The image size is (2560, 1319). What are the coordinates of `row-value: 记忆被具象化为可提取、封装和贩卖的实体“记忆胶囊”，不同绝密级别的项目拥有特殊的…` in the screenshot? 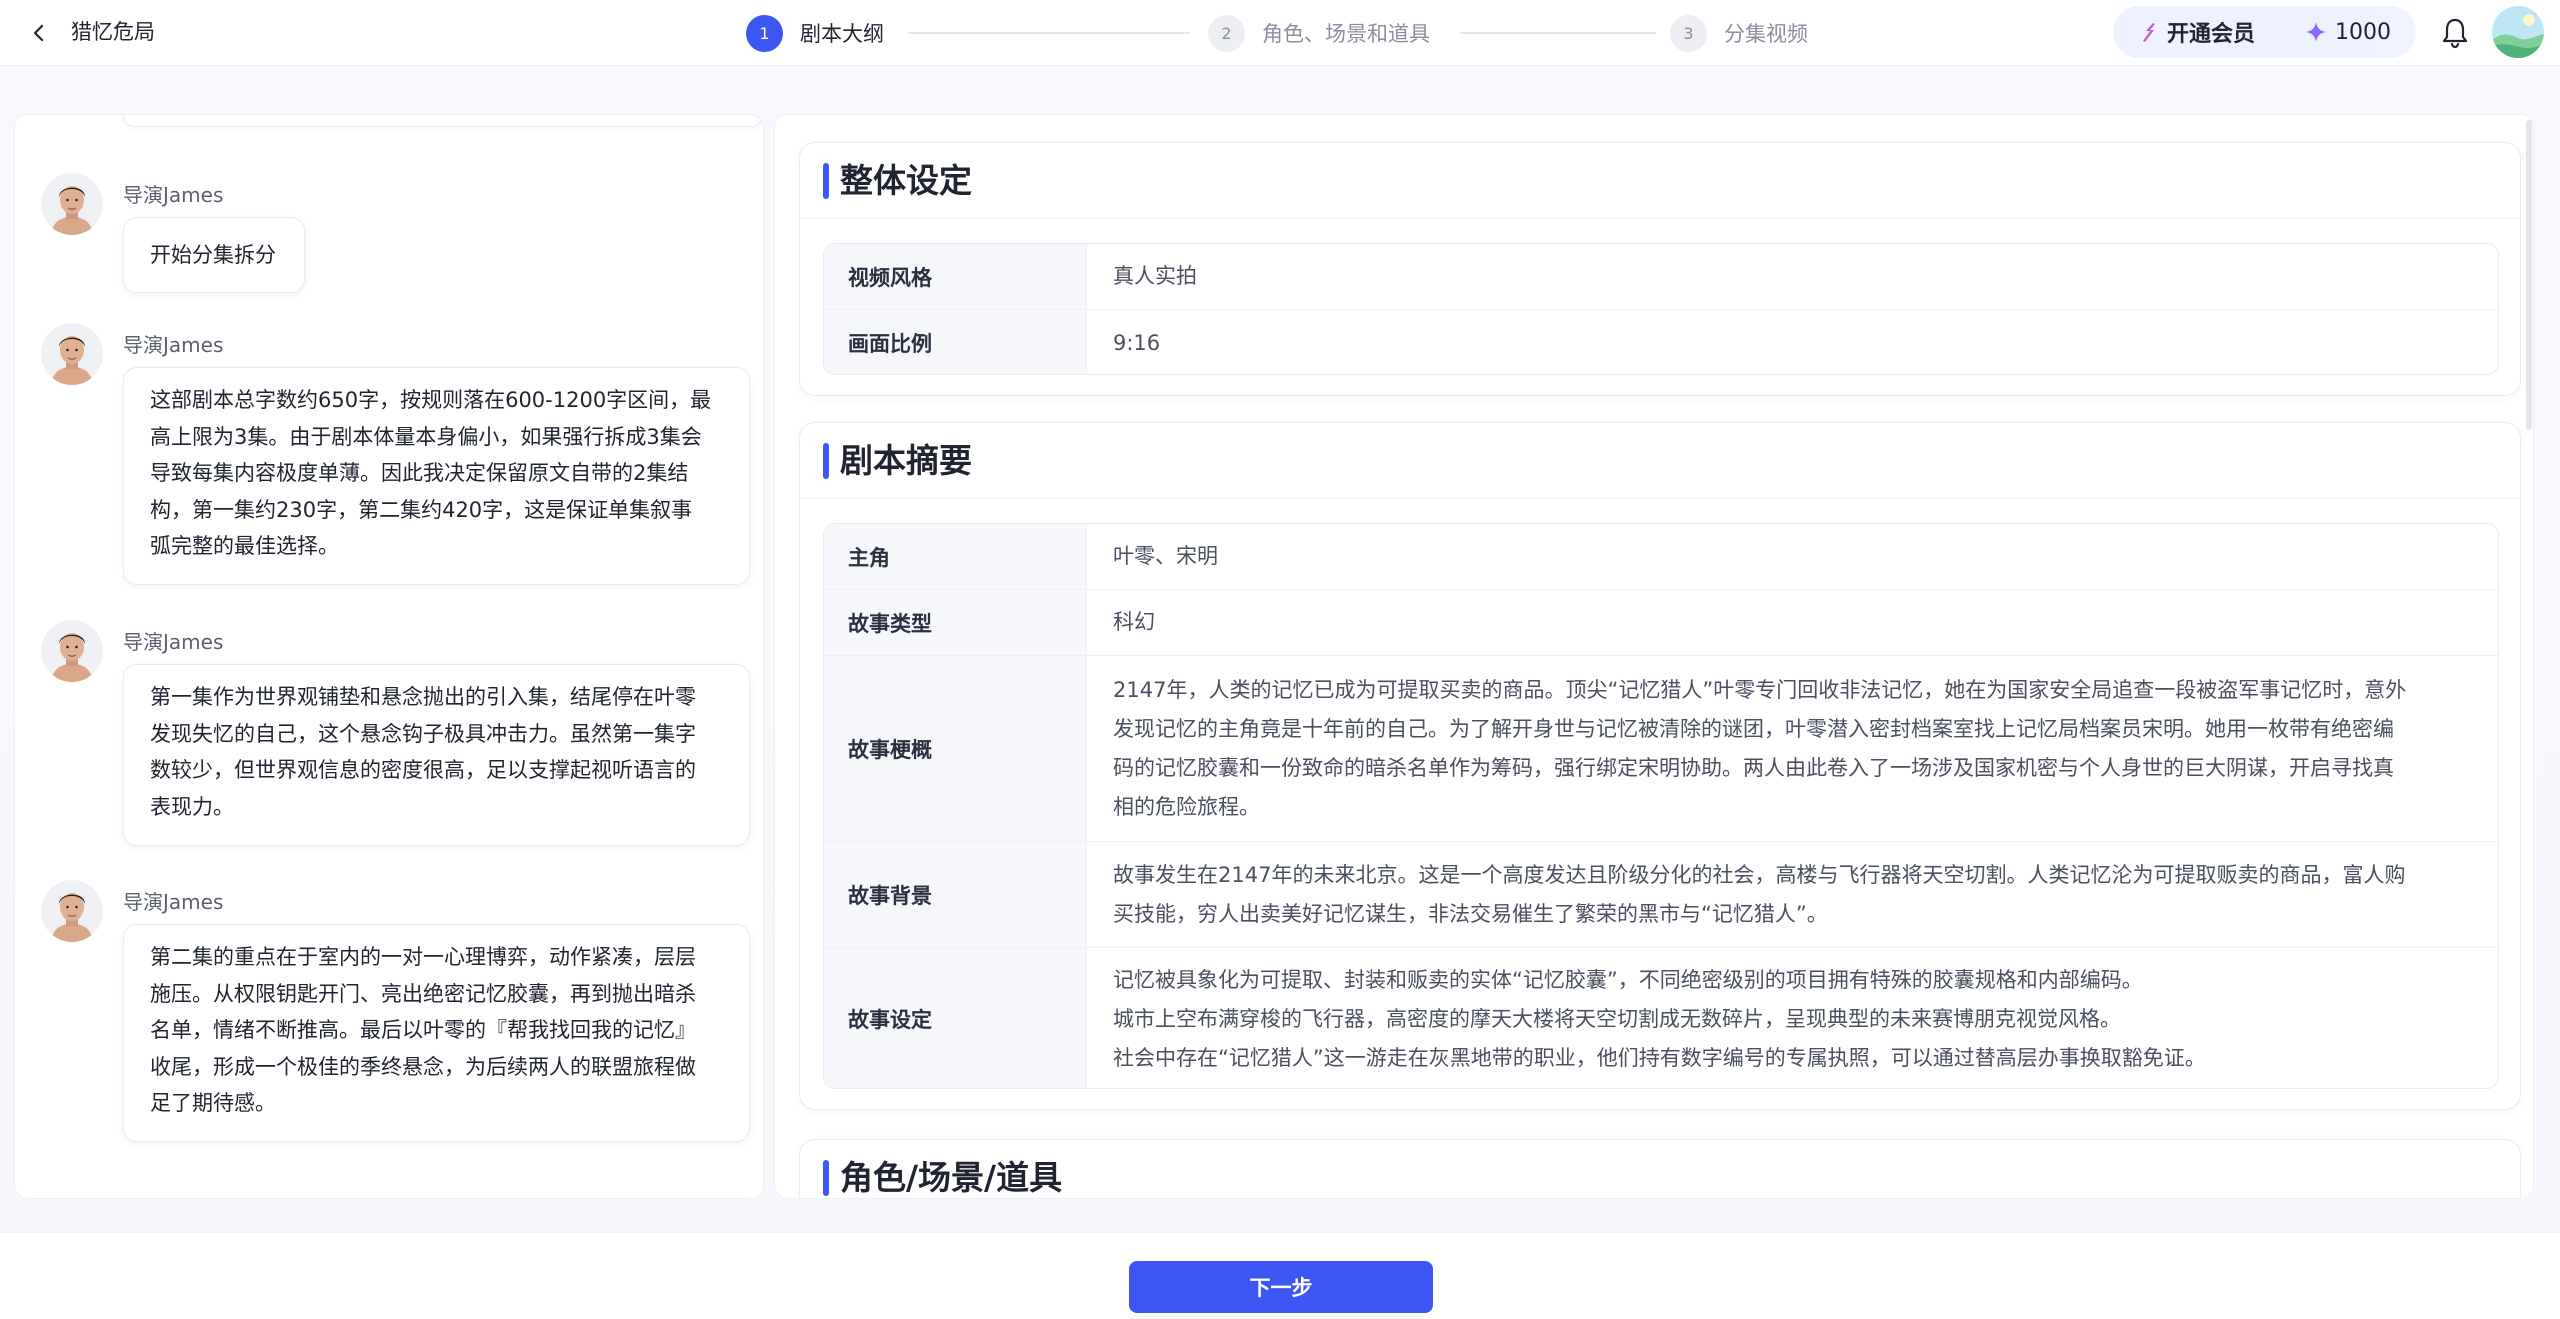 It's located at (1792, 1018).